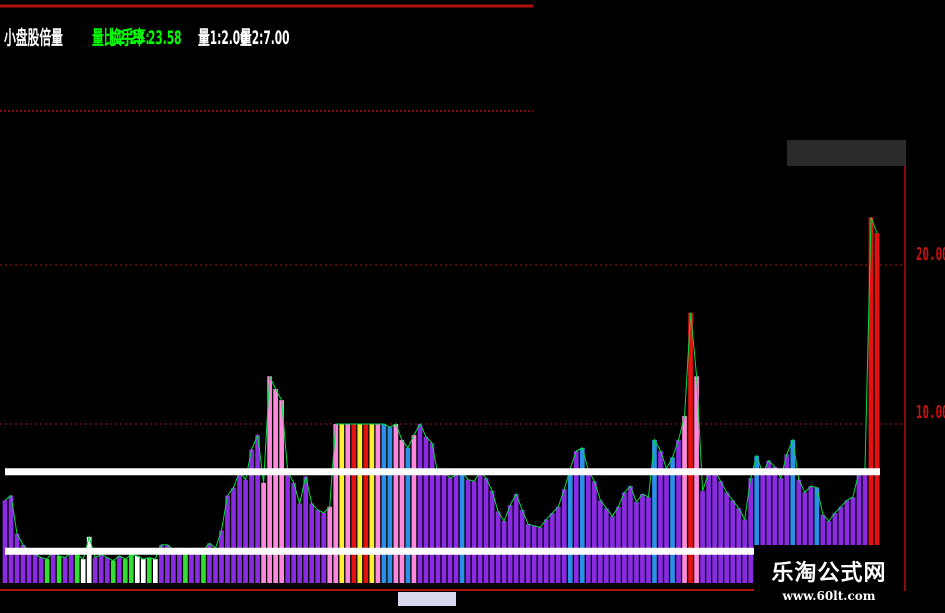 The width and height of the screenshot is (945, 613). What do you see at coordinates (829, 596) in the screenshot?
I see `watermark-url: www.60lt.com` at bounding box center [829, 596].